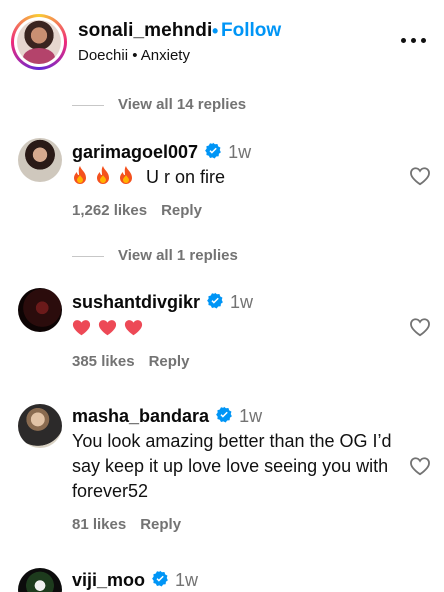  I want to click on more-icon, so click(414, 42).